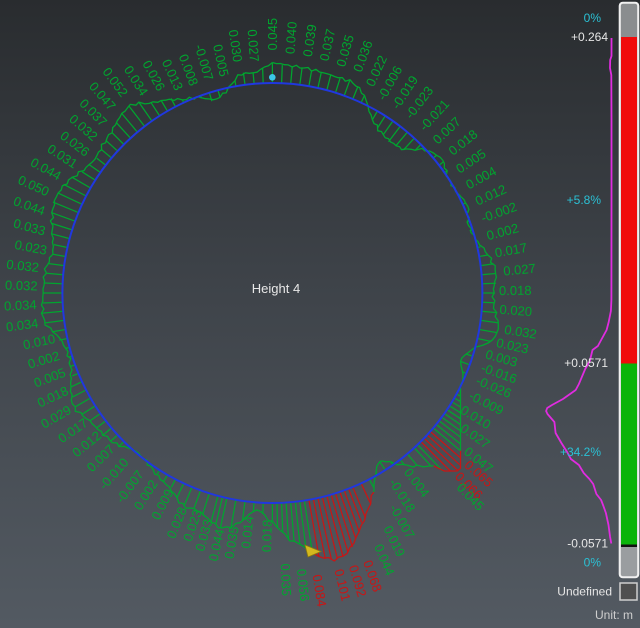 The image size is (640, 628). I want to click on svg-text: 0.014, so click(247, 532).